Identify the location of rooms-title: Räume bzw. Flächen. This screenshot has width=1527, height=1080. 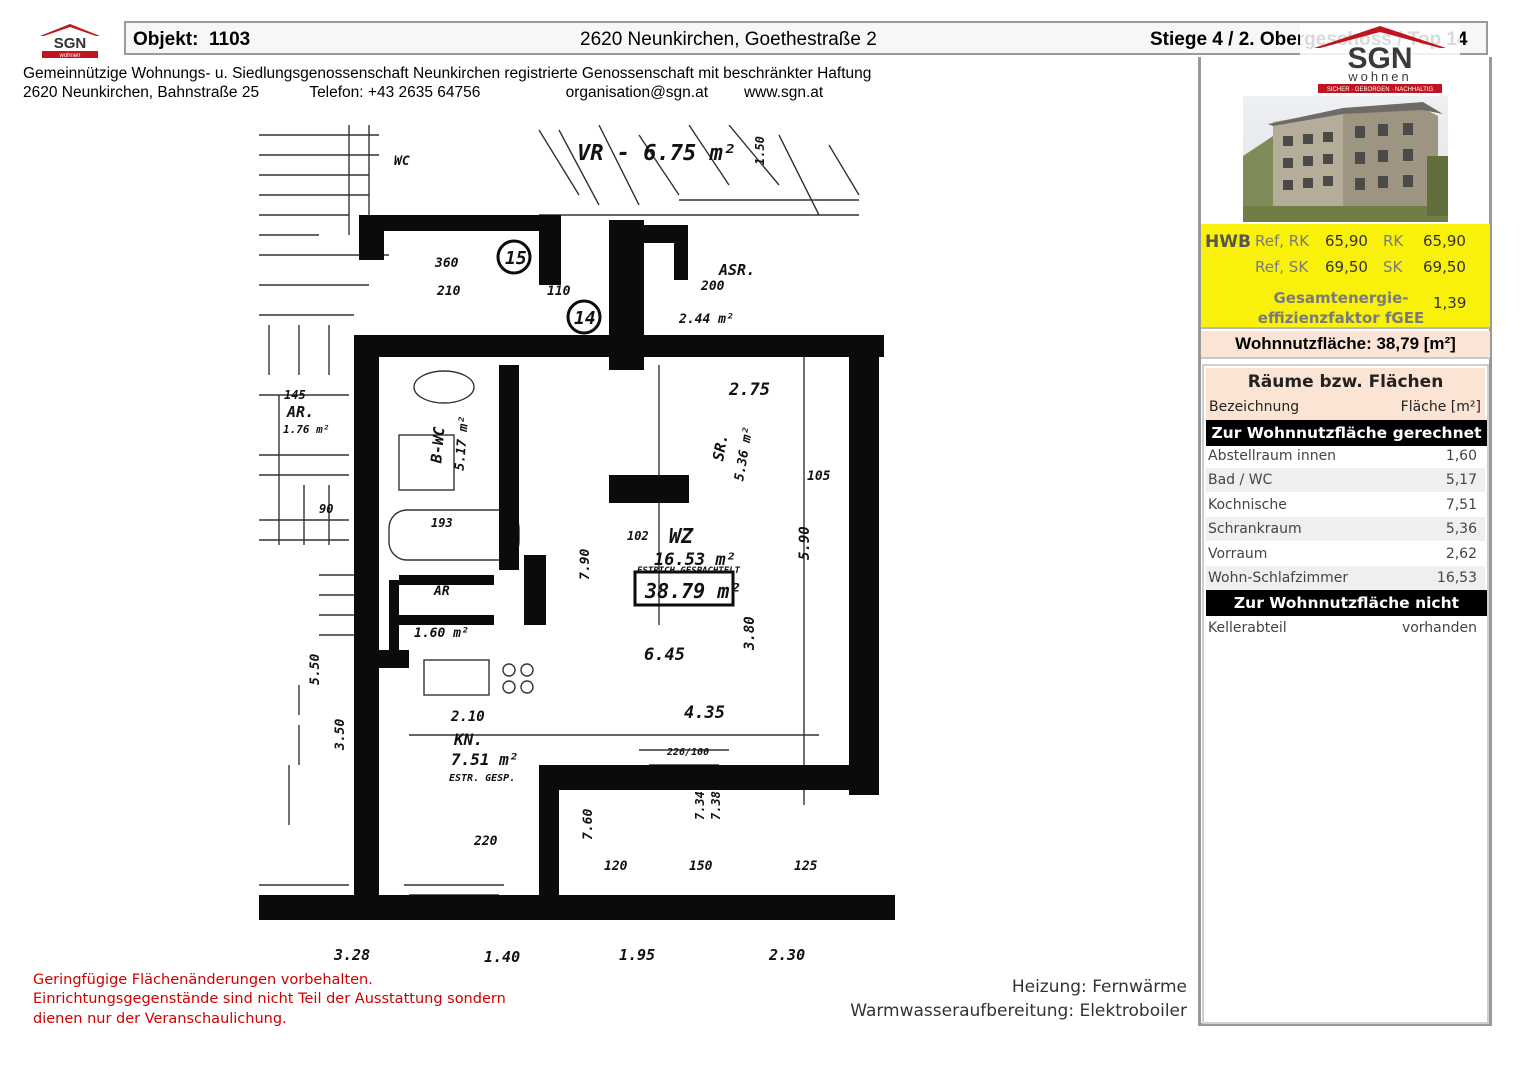
(1345, 382).